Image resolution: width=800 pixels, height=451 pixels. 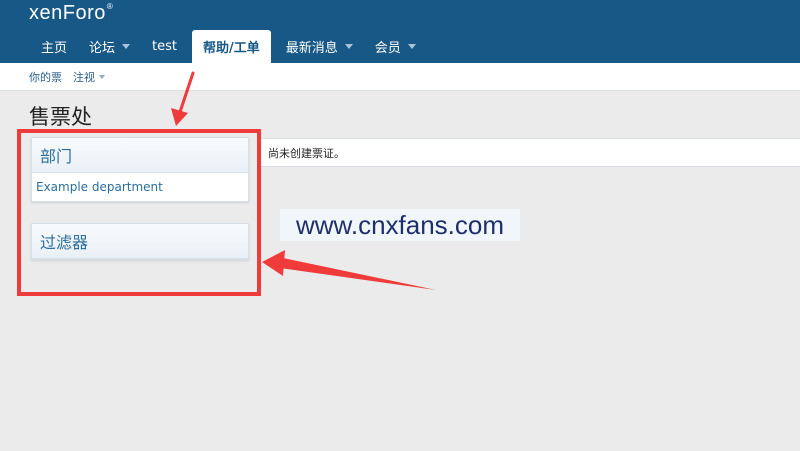 I want to click on filters-block-title: 过滤器, so click(x=140, y=241).